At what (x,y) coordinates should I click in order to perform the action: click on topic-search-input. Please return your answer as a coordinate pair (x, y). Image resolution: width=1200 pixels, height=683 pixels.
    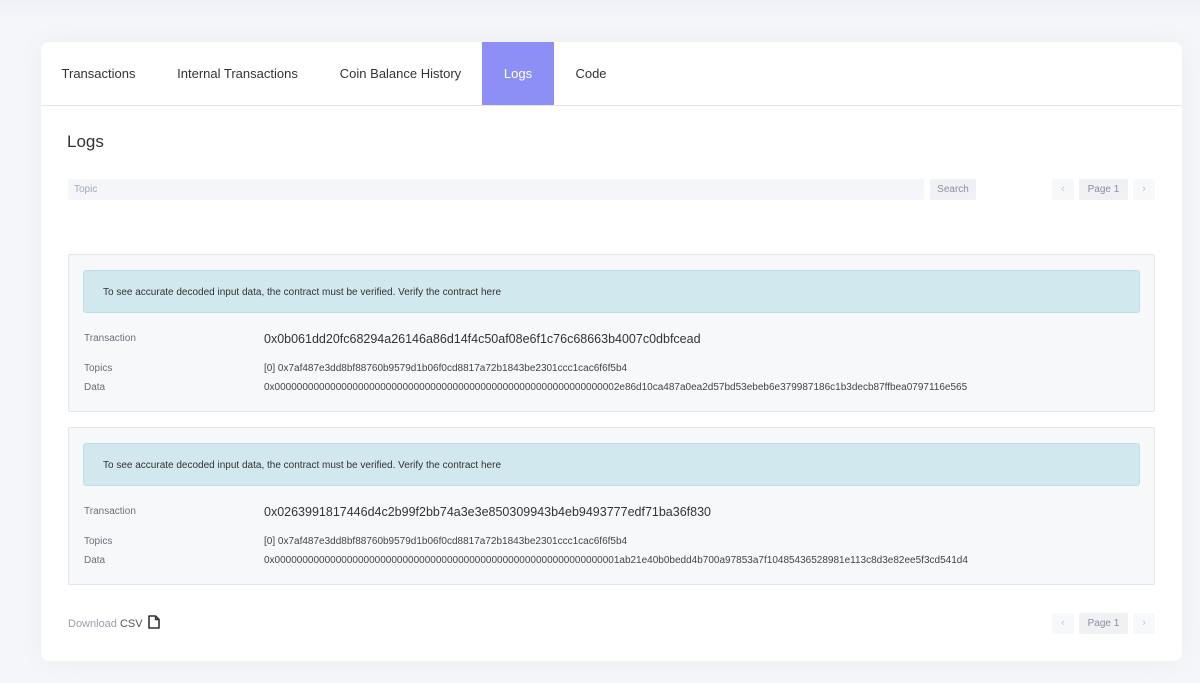
    Looking at the image, I should click on (496, 189).